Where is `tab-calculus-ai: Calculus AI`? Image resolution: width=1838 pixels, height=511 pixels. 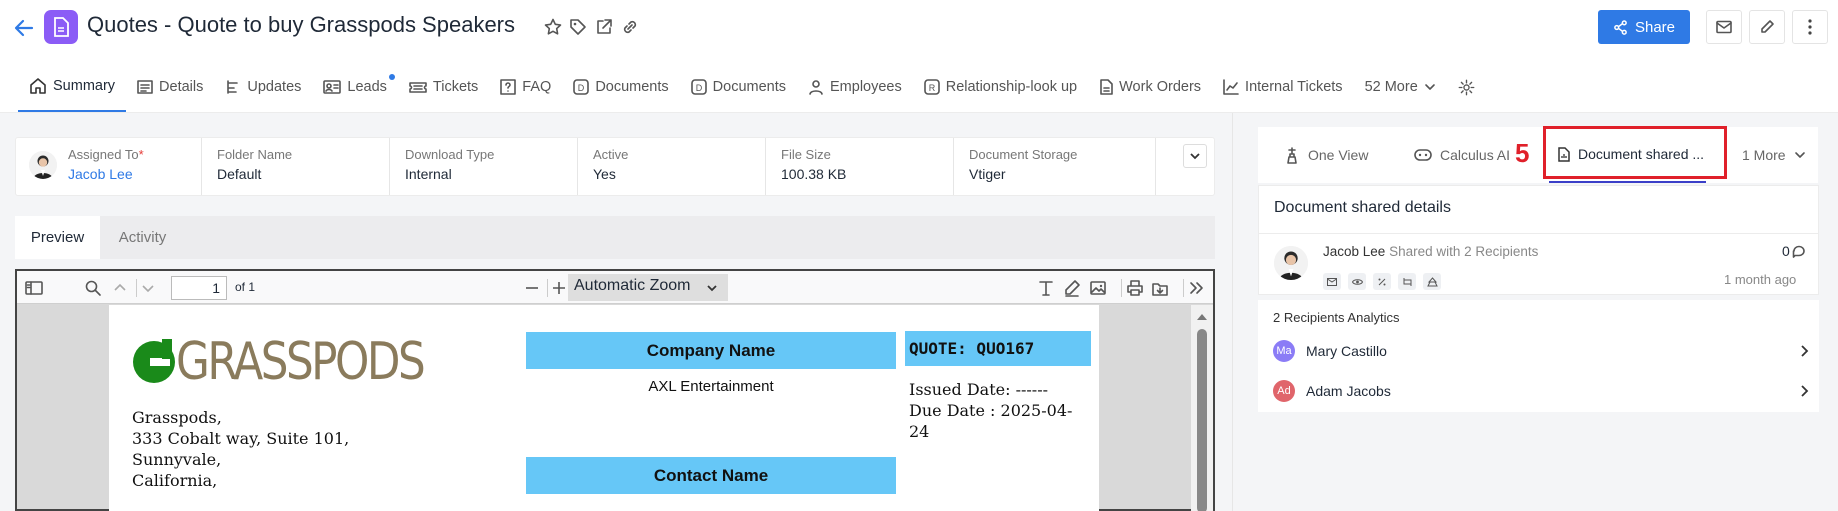
tab-calculus-ai: Calculus AI is located at coordinates (1462, 155).